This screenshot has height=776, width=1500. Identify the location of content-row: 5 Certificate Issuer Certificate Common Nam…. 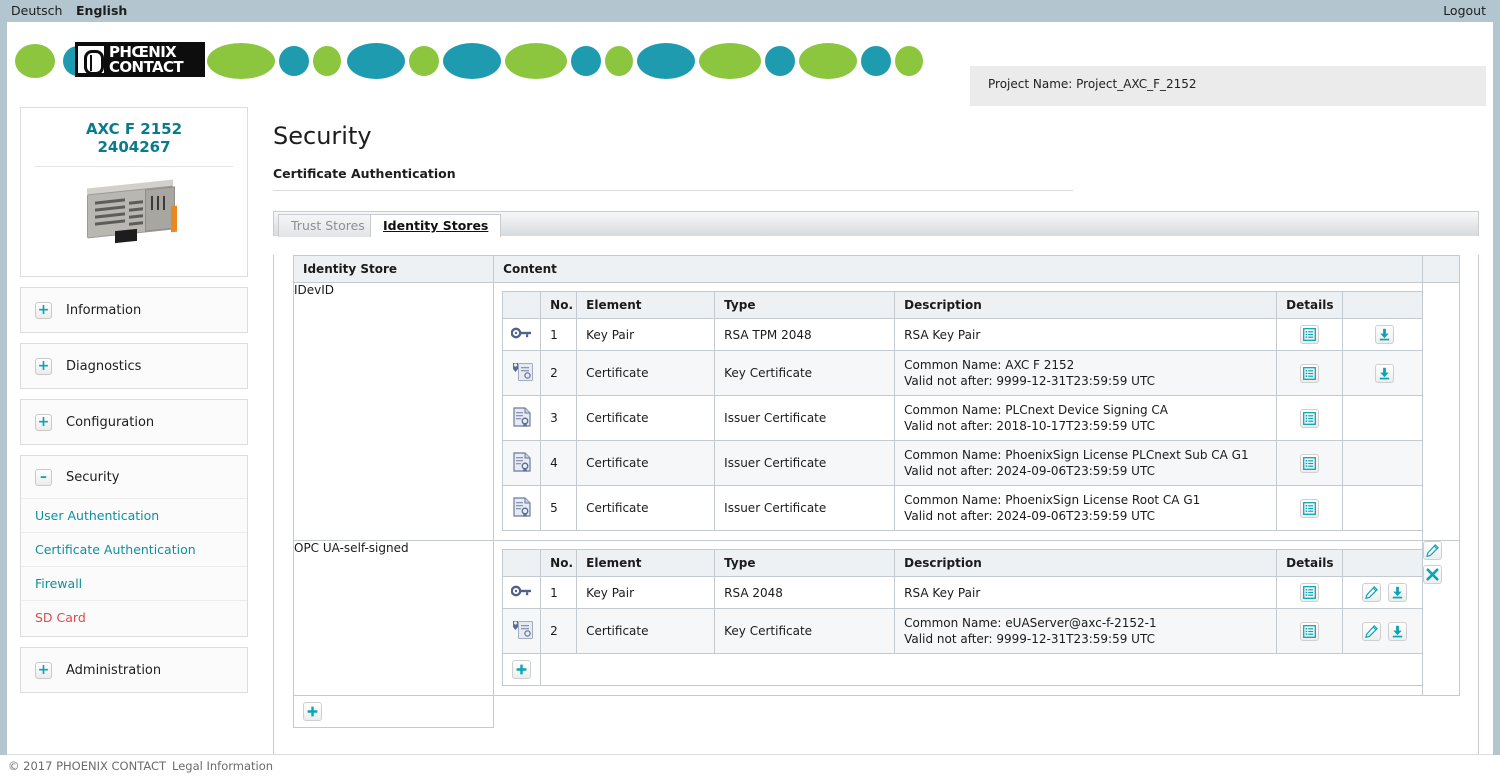
(965, 508).